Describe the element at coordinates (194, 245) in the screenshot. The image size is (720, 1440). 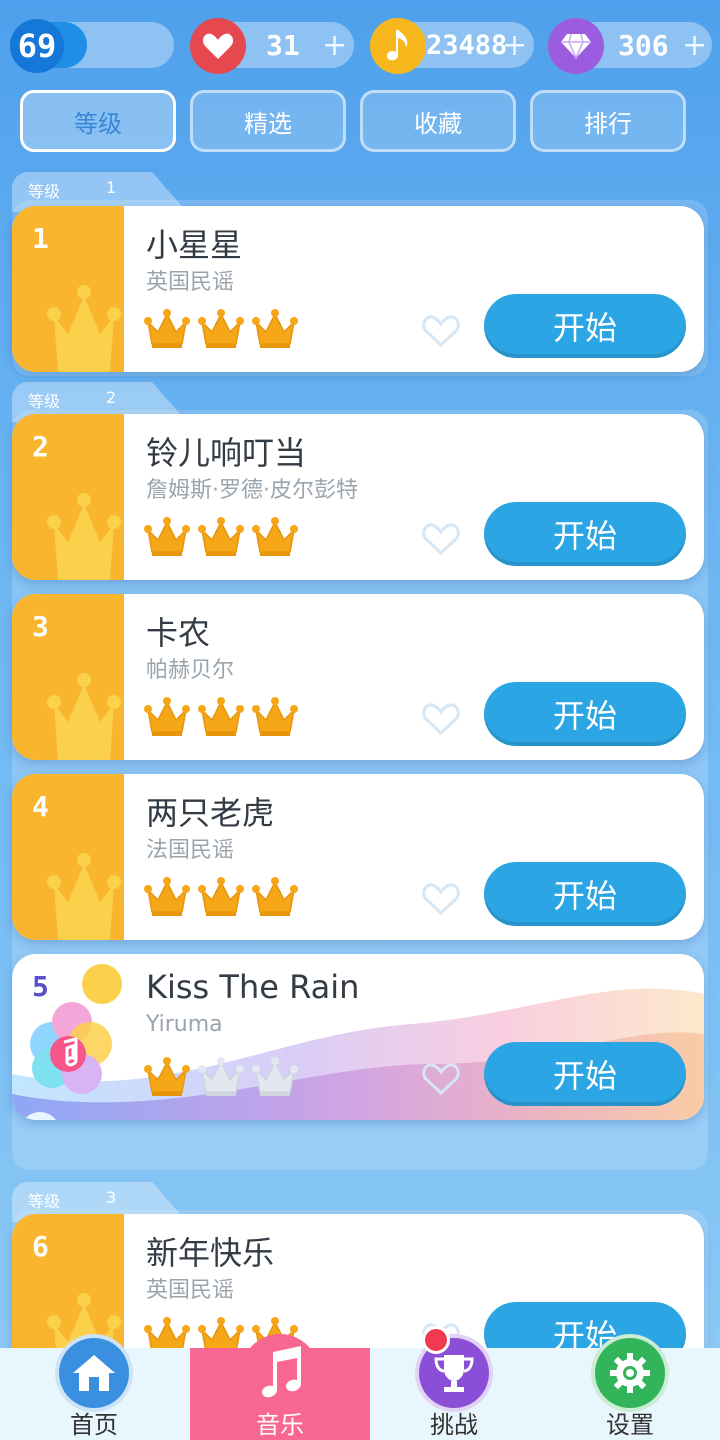
I see `song-title: 小星星` at that location.